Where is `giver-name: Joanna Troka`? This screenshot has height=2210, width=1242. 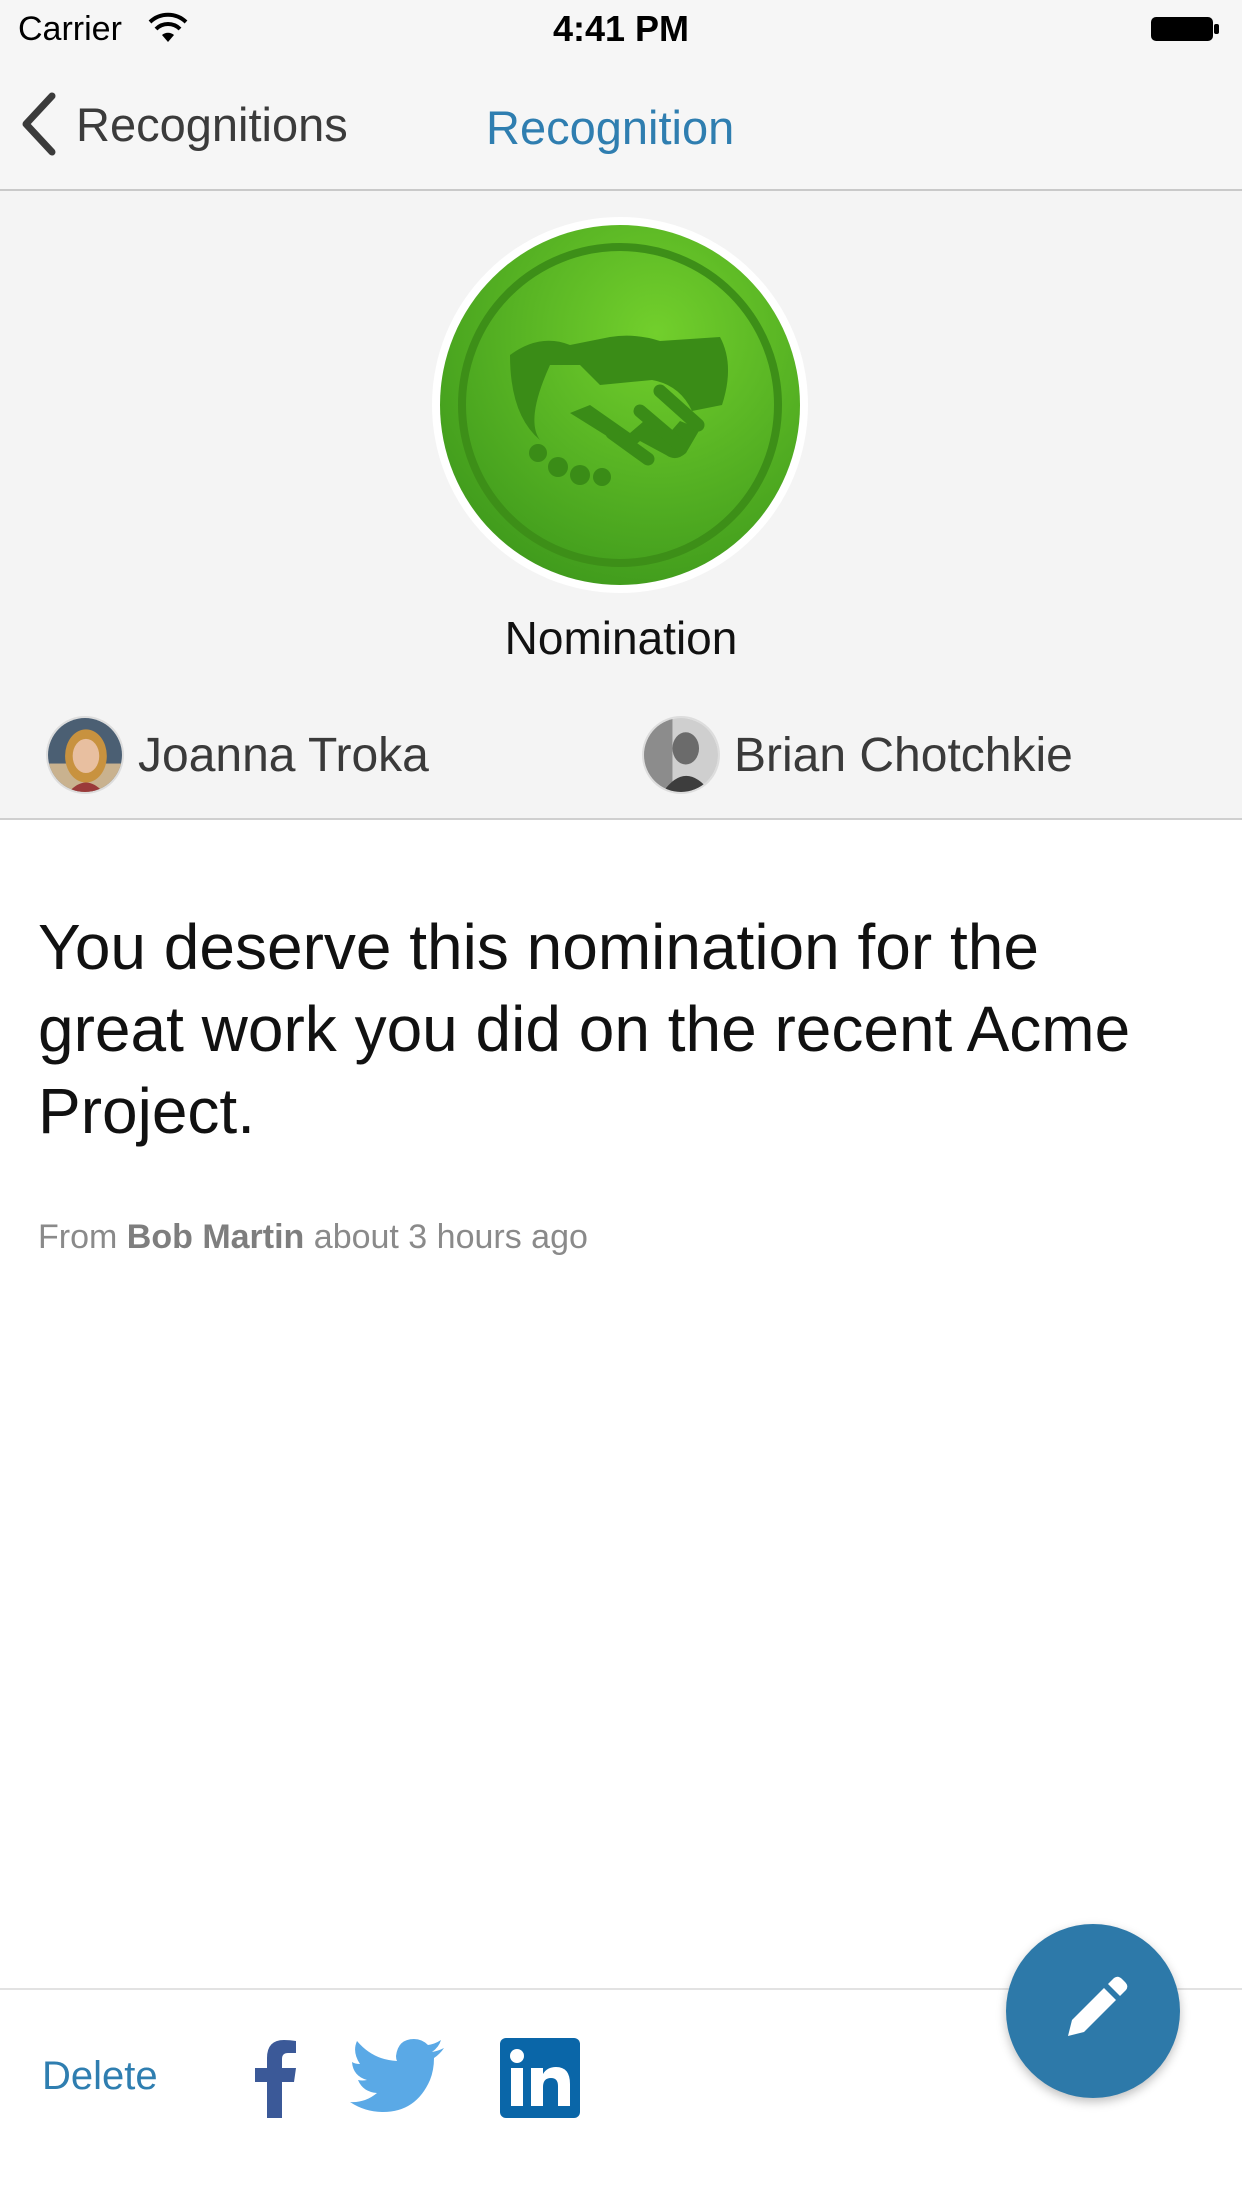 giver-name: Joanna Troka is located at coordinates (283, 755).